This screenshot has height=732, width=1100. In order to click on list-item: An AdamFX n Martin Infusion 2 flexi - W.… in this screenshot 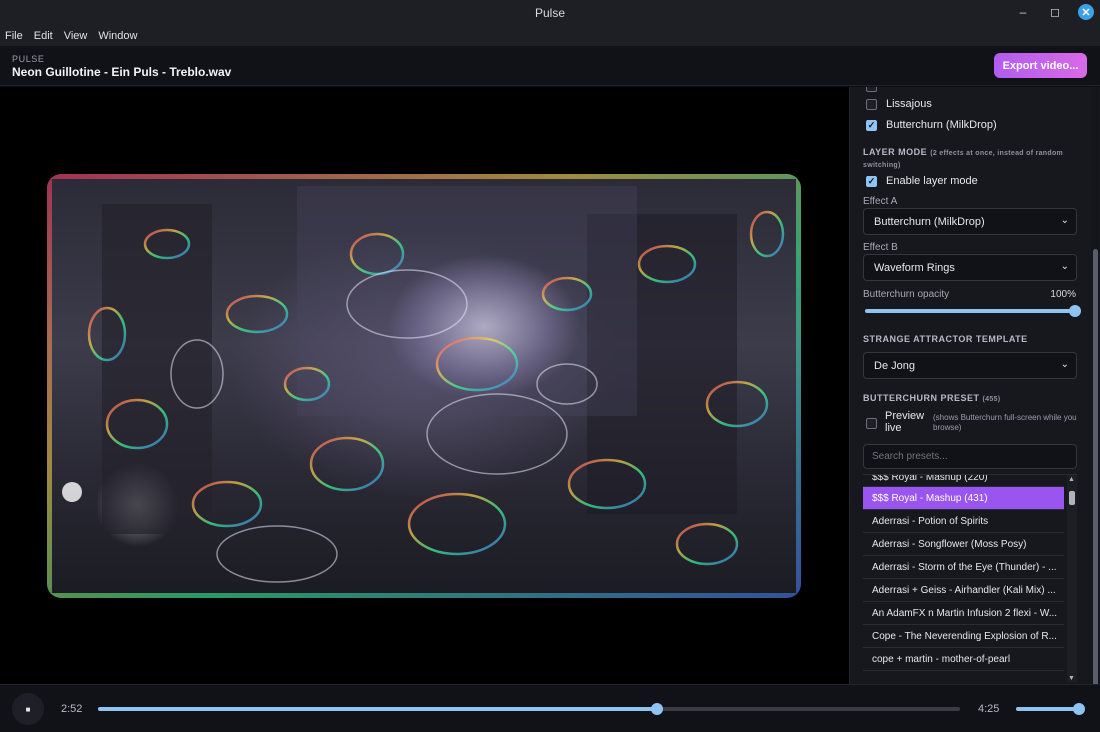, I will do `click(963, 613)`.